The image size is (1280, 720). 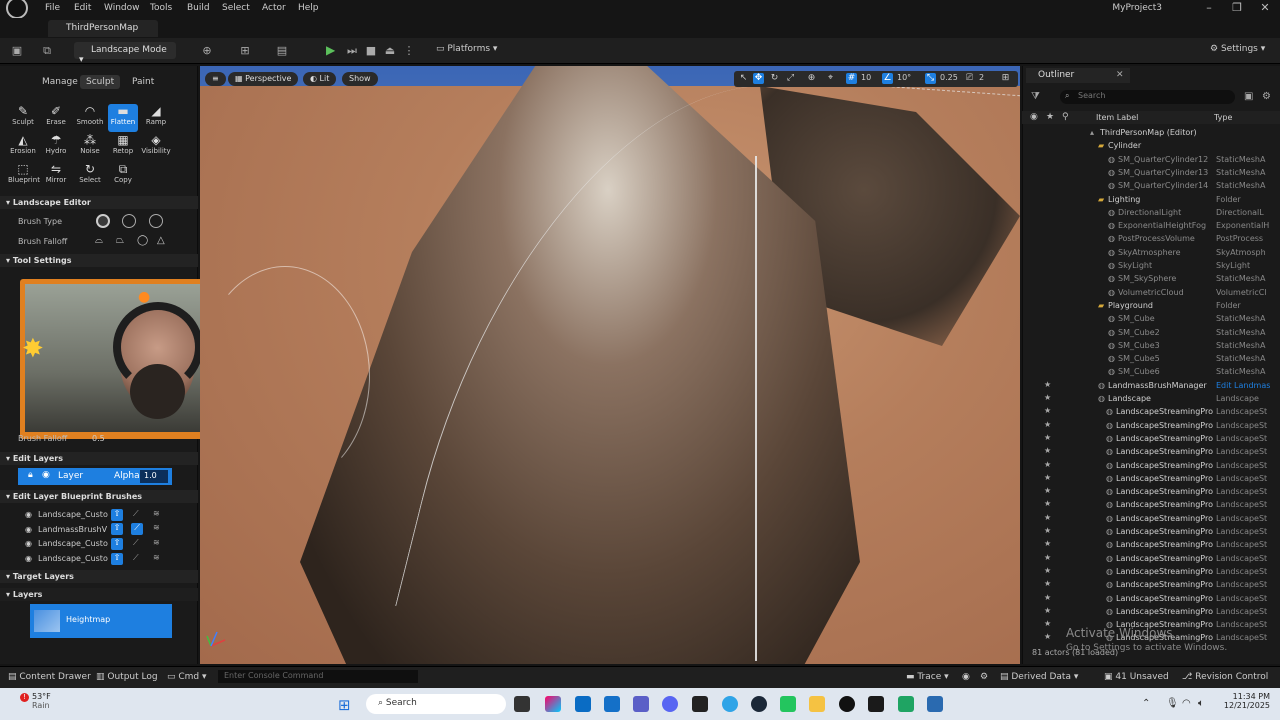 I want to click on outliner-row: ◍ SM_SkySphere StaticMeshA, so click(x=1151, y=279).